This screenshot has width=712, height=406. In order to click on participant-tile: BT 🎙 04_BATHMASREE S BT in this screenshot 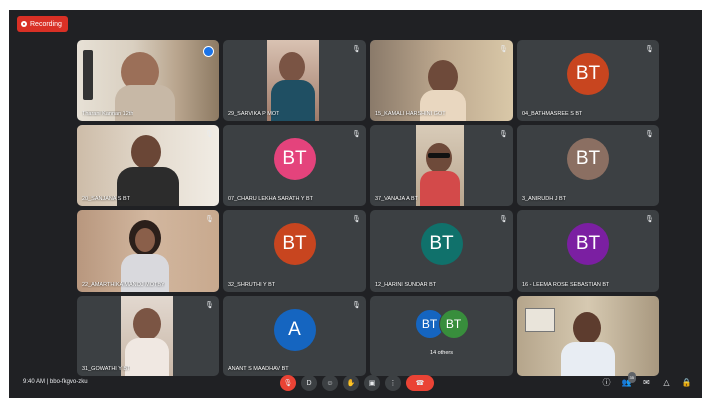, I will do `click(588, 80)`.